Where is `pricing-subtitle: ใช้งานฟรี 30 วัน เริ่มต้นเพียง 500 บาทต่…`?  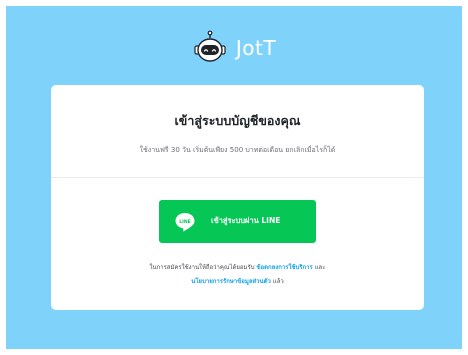
pricing-subtitle: ใช้งานฟรี 30 วัน เริ่มต้นเพียง 500 บาทต่… is located at coordinates (237, 150).